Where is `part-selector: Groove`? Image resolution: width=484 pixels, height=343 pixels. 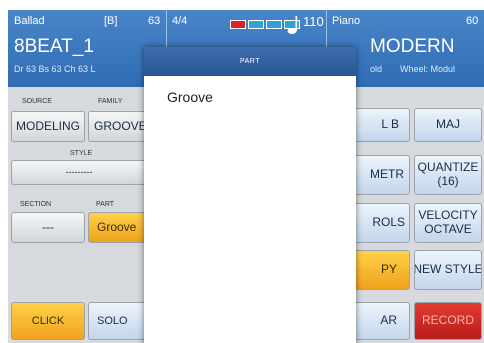
part-selector: Groove is located at coordinates (118, 227).